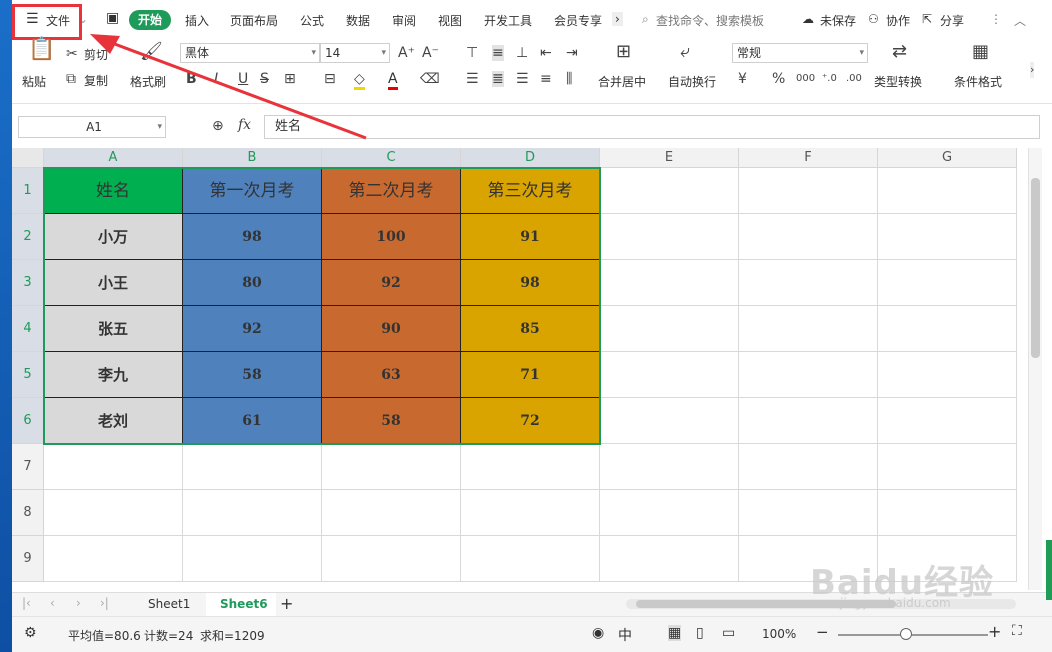 The width and height of the screenshot is (1052, 652). What do you see at coordinates (391, 158) in the screenshot?
I see `column-header-c: C` at bounding box center [391, 158].